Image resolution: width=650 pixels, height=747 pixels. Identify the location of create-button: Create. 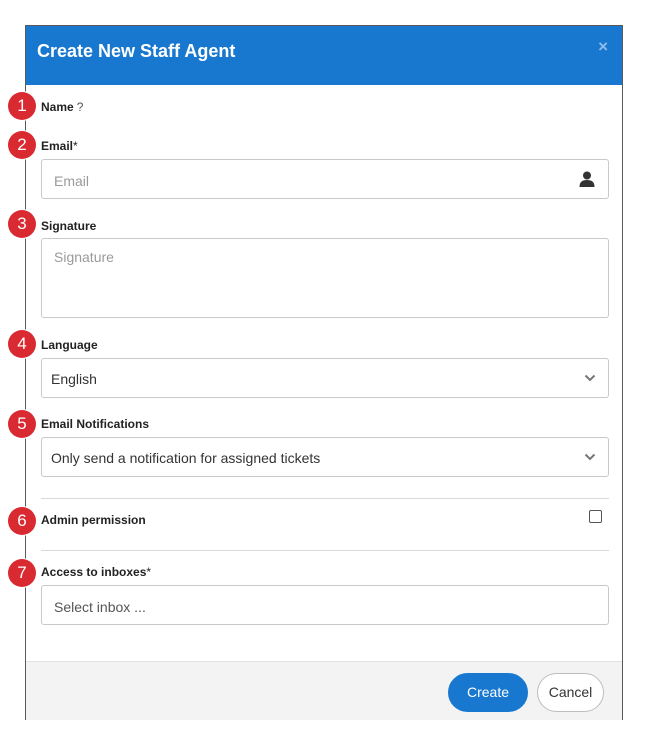
(488, 692).